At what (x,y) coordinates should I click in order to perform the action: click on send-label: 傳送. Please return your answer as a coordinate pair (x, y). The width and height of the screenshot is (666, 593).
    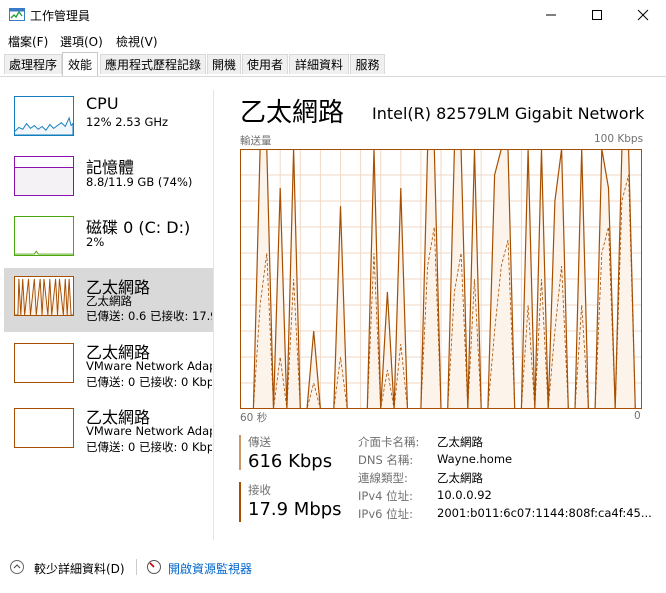
    Looking at the image, I should click on (259, 442).